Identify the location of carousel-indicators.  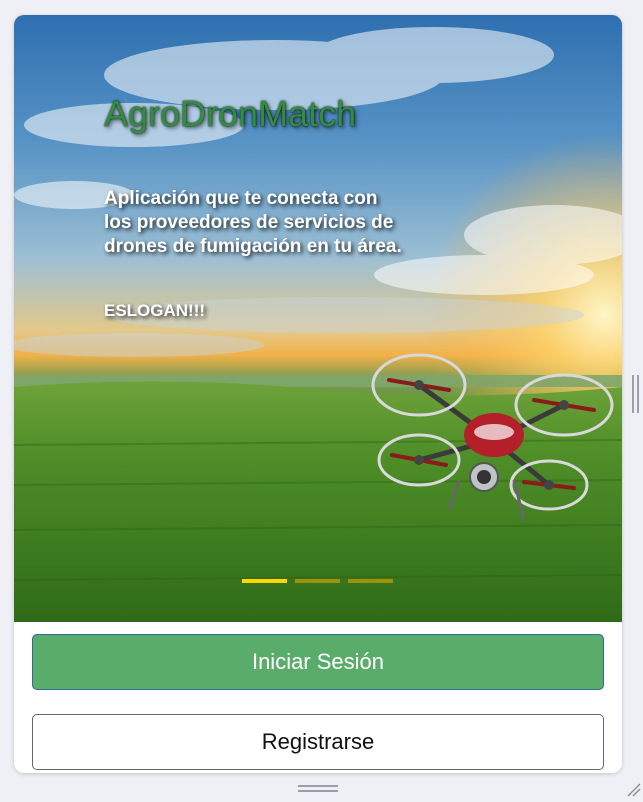
(317, 581).